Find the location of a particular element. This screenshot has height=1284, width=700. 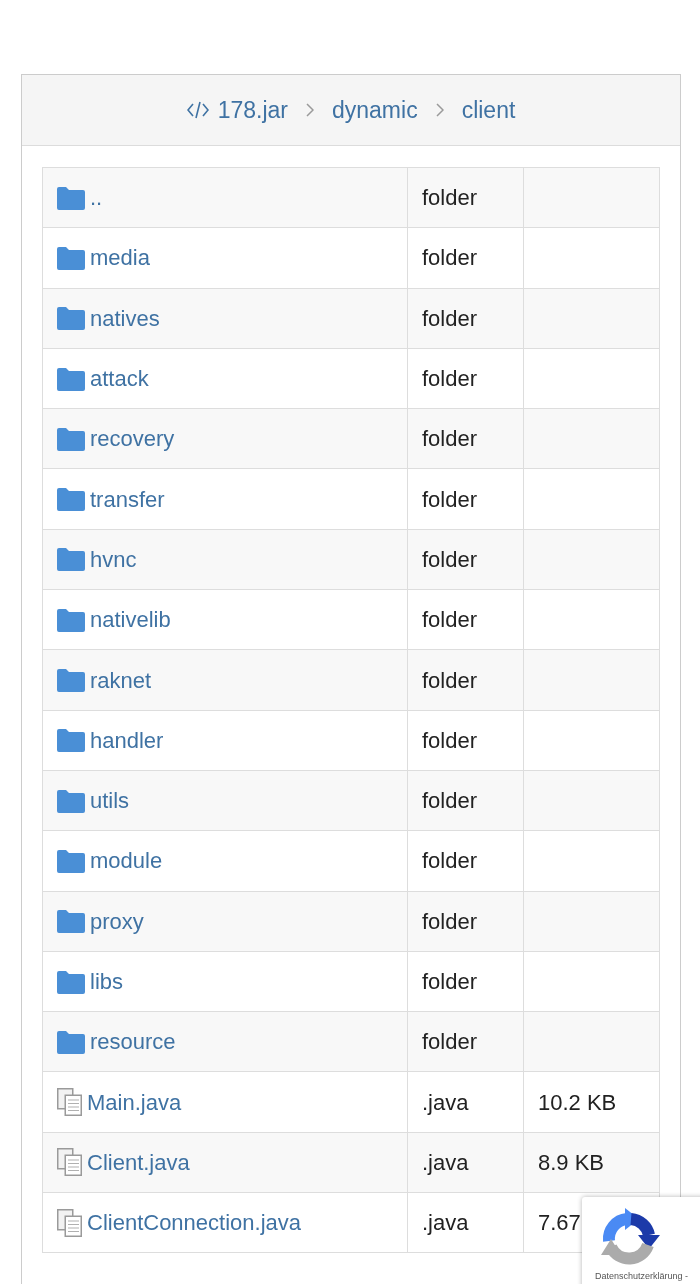

folder-link: .. is located at coordinates (96, 198).